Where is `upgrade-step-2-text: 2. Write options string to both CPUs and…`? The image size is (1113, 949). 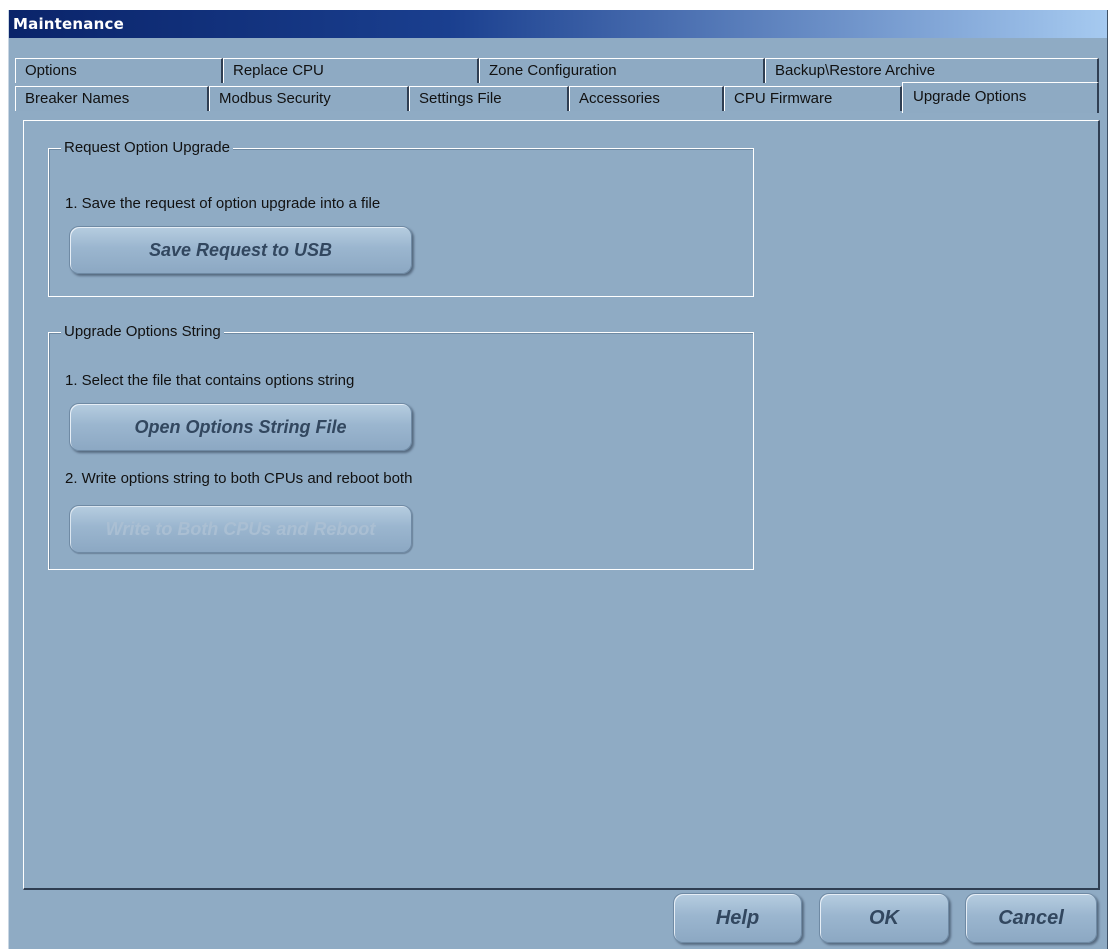 upgrade-step-2-text: 2. Write options string to both CPUs and… is located at coordinates (239, 478).